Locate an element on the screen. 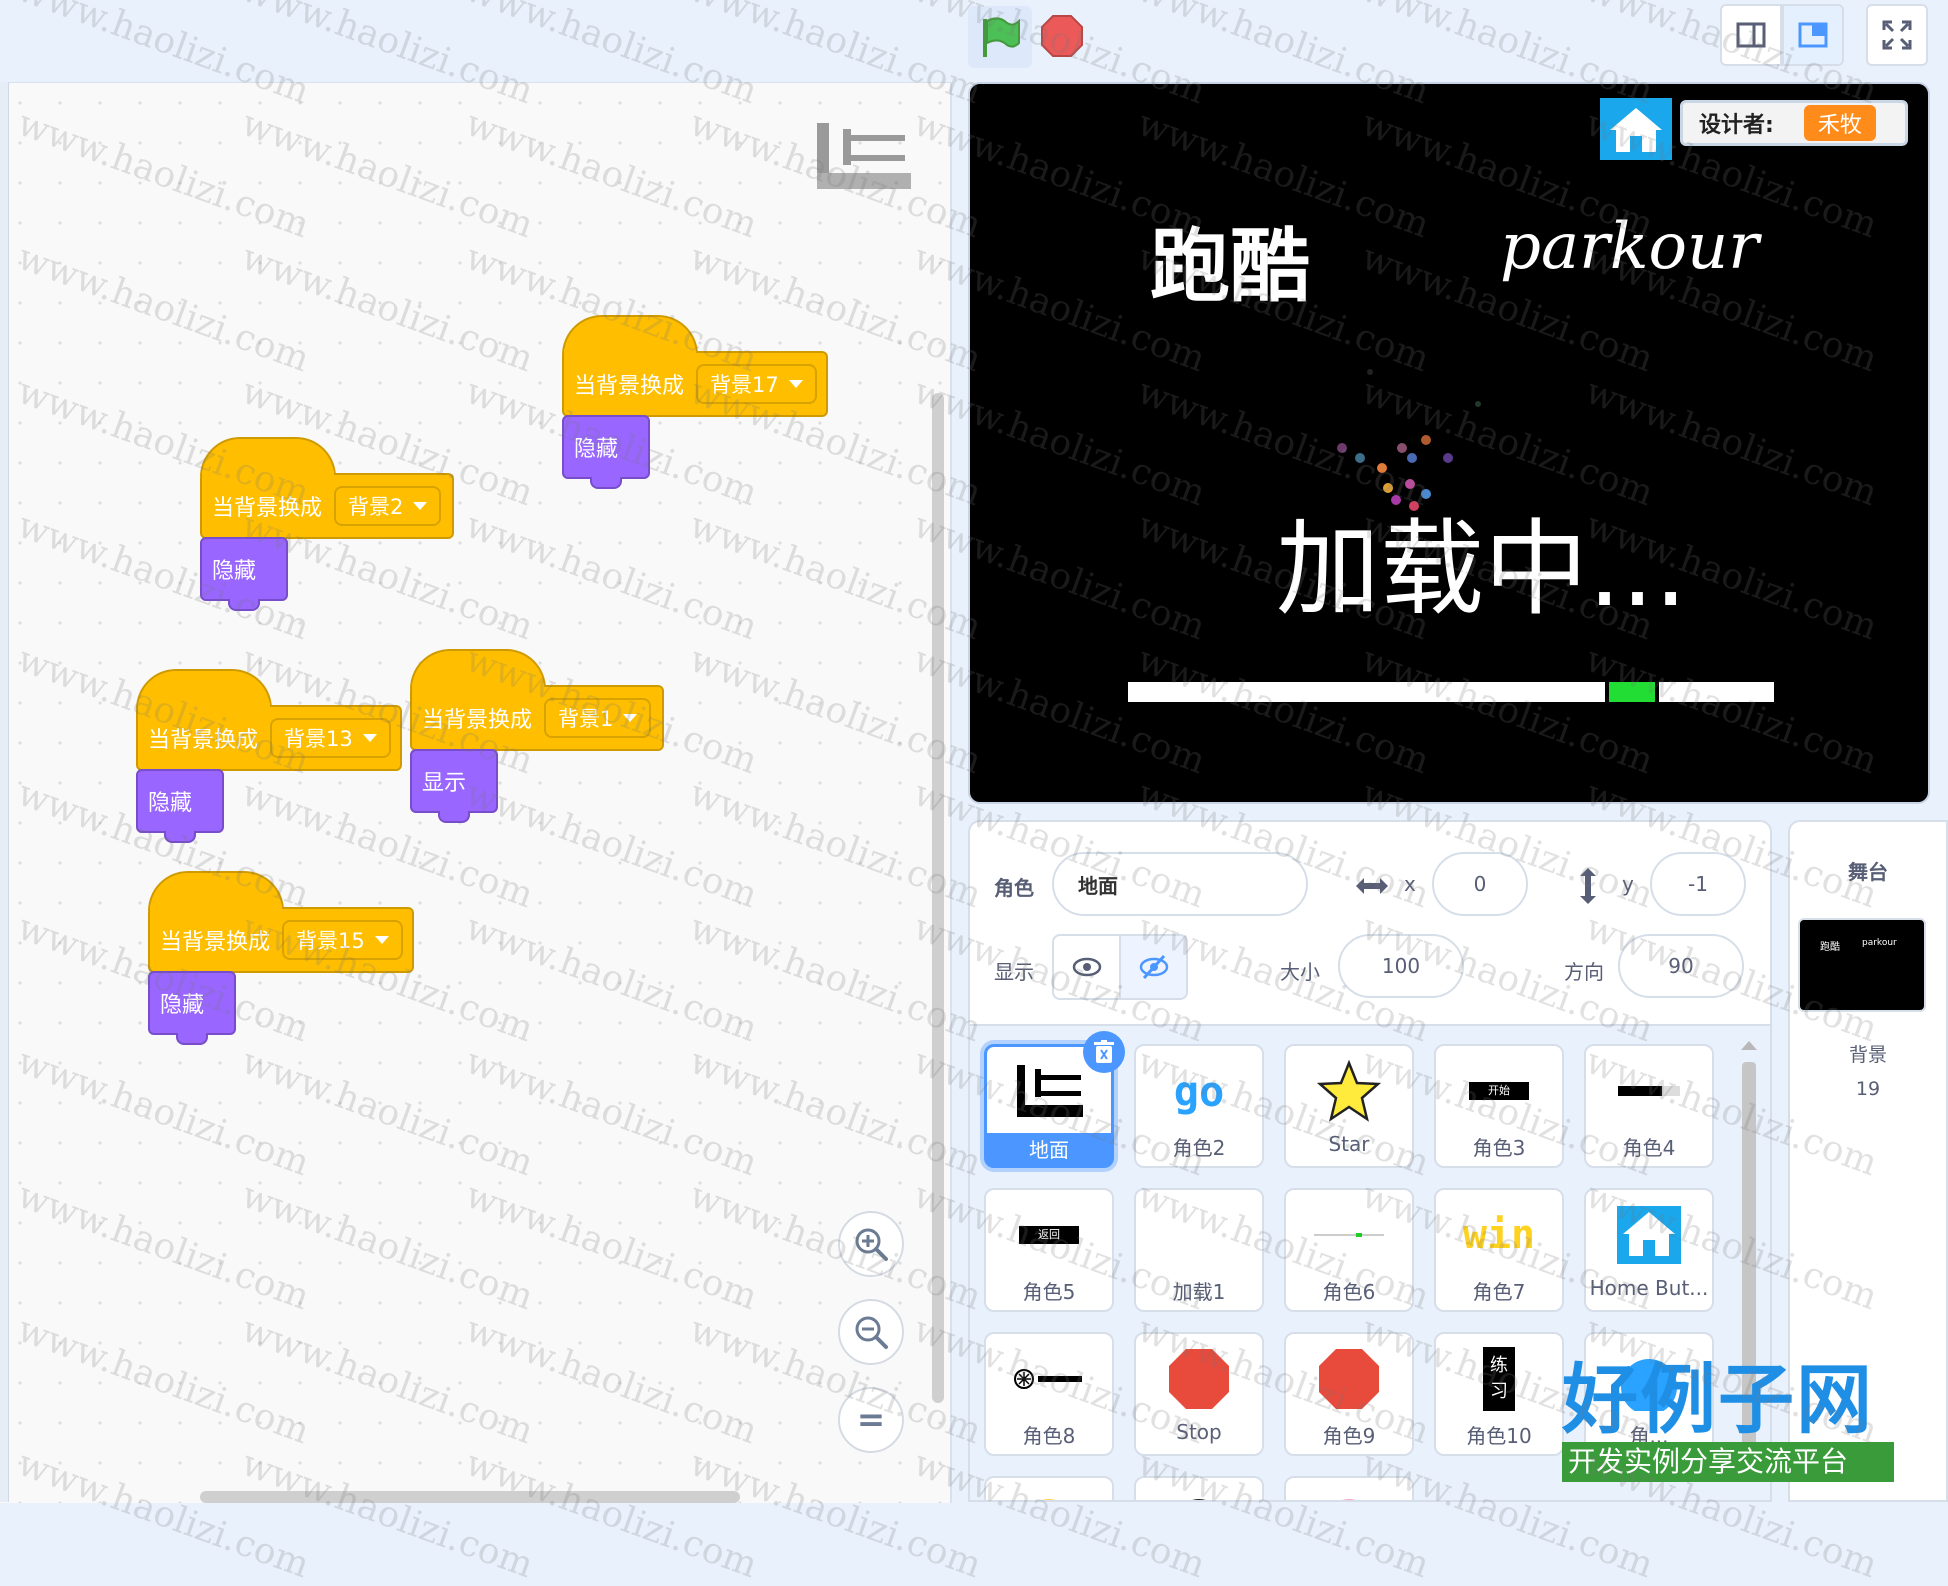 Image resolution: width=1948 pixels, height=1586 pixels. sprite-name: Star is located at coordinates (1349, 1144).